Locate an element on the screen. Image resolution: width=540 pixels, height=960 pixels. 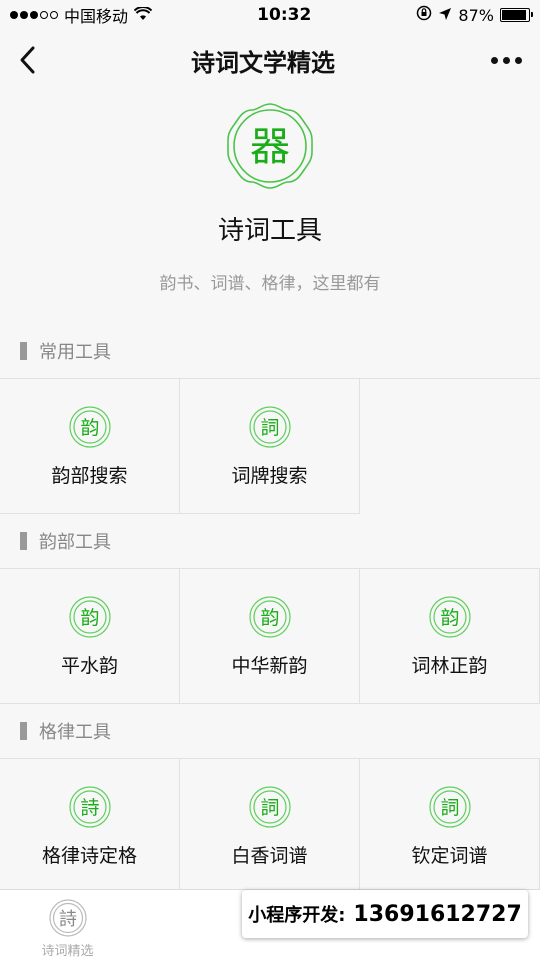
wifi-icon is located at coordinates (143, 15).